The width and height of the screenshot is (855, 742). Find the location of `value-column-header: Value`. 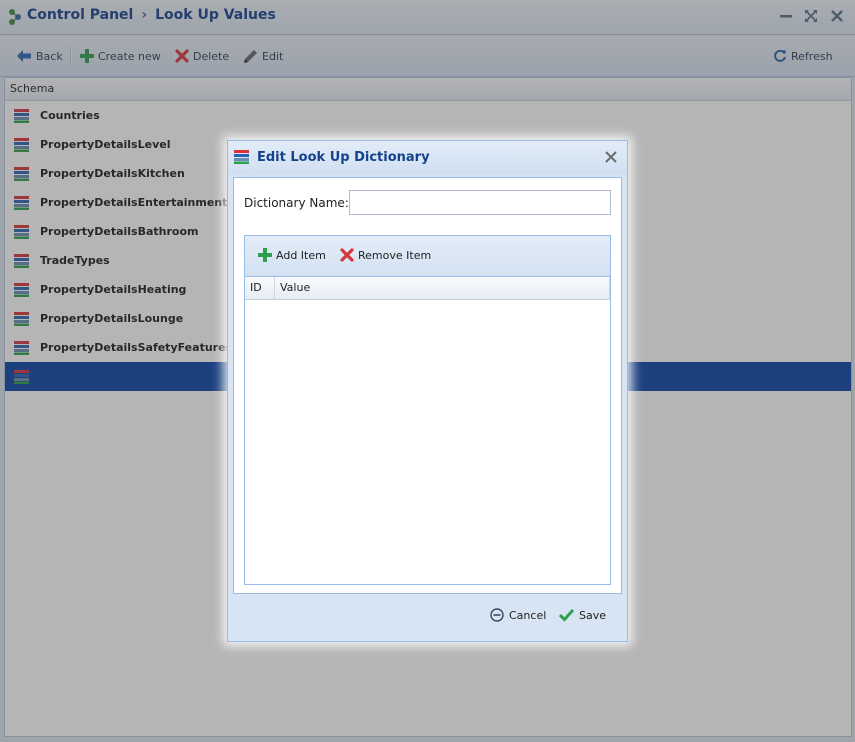

value-column-header: Value is located at coordinates (442, 288).